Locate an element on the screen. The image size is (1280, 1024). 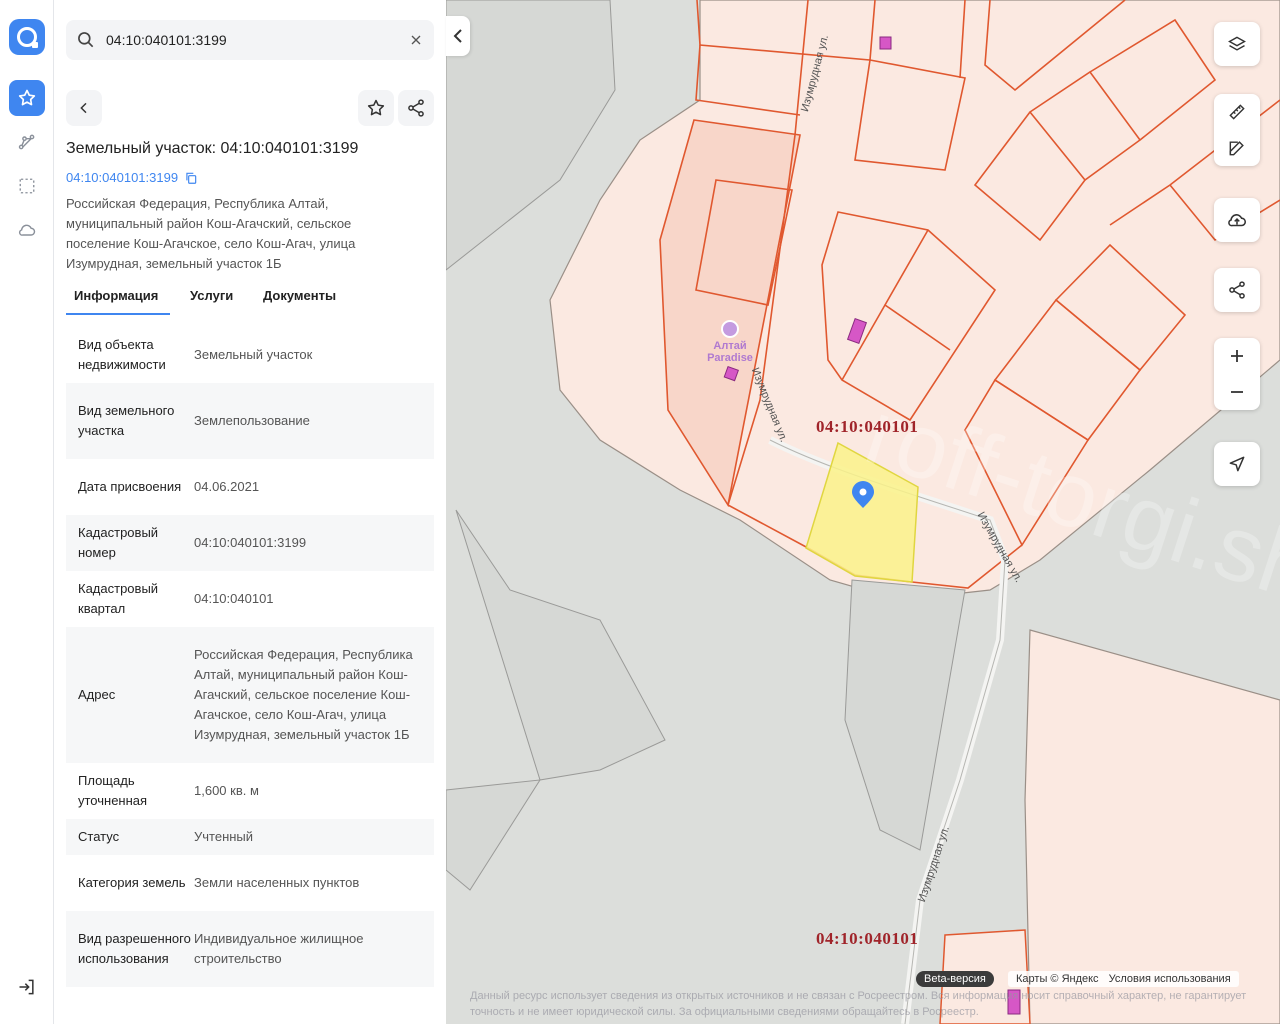
cadastral-link-label: 04:10:040101:3199 is located at coordinates (122, 177).